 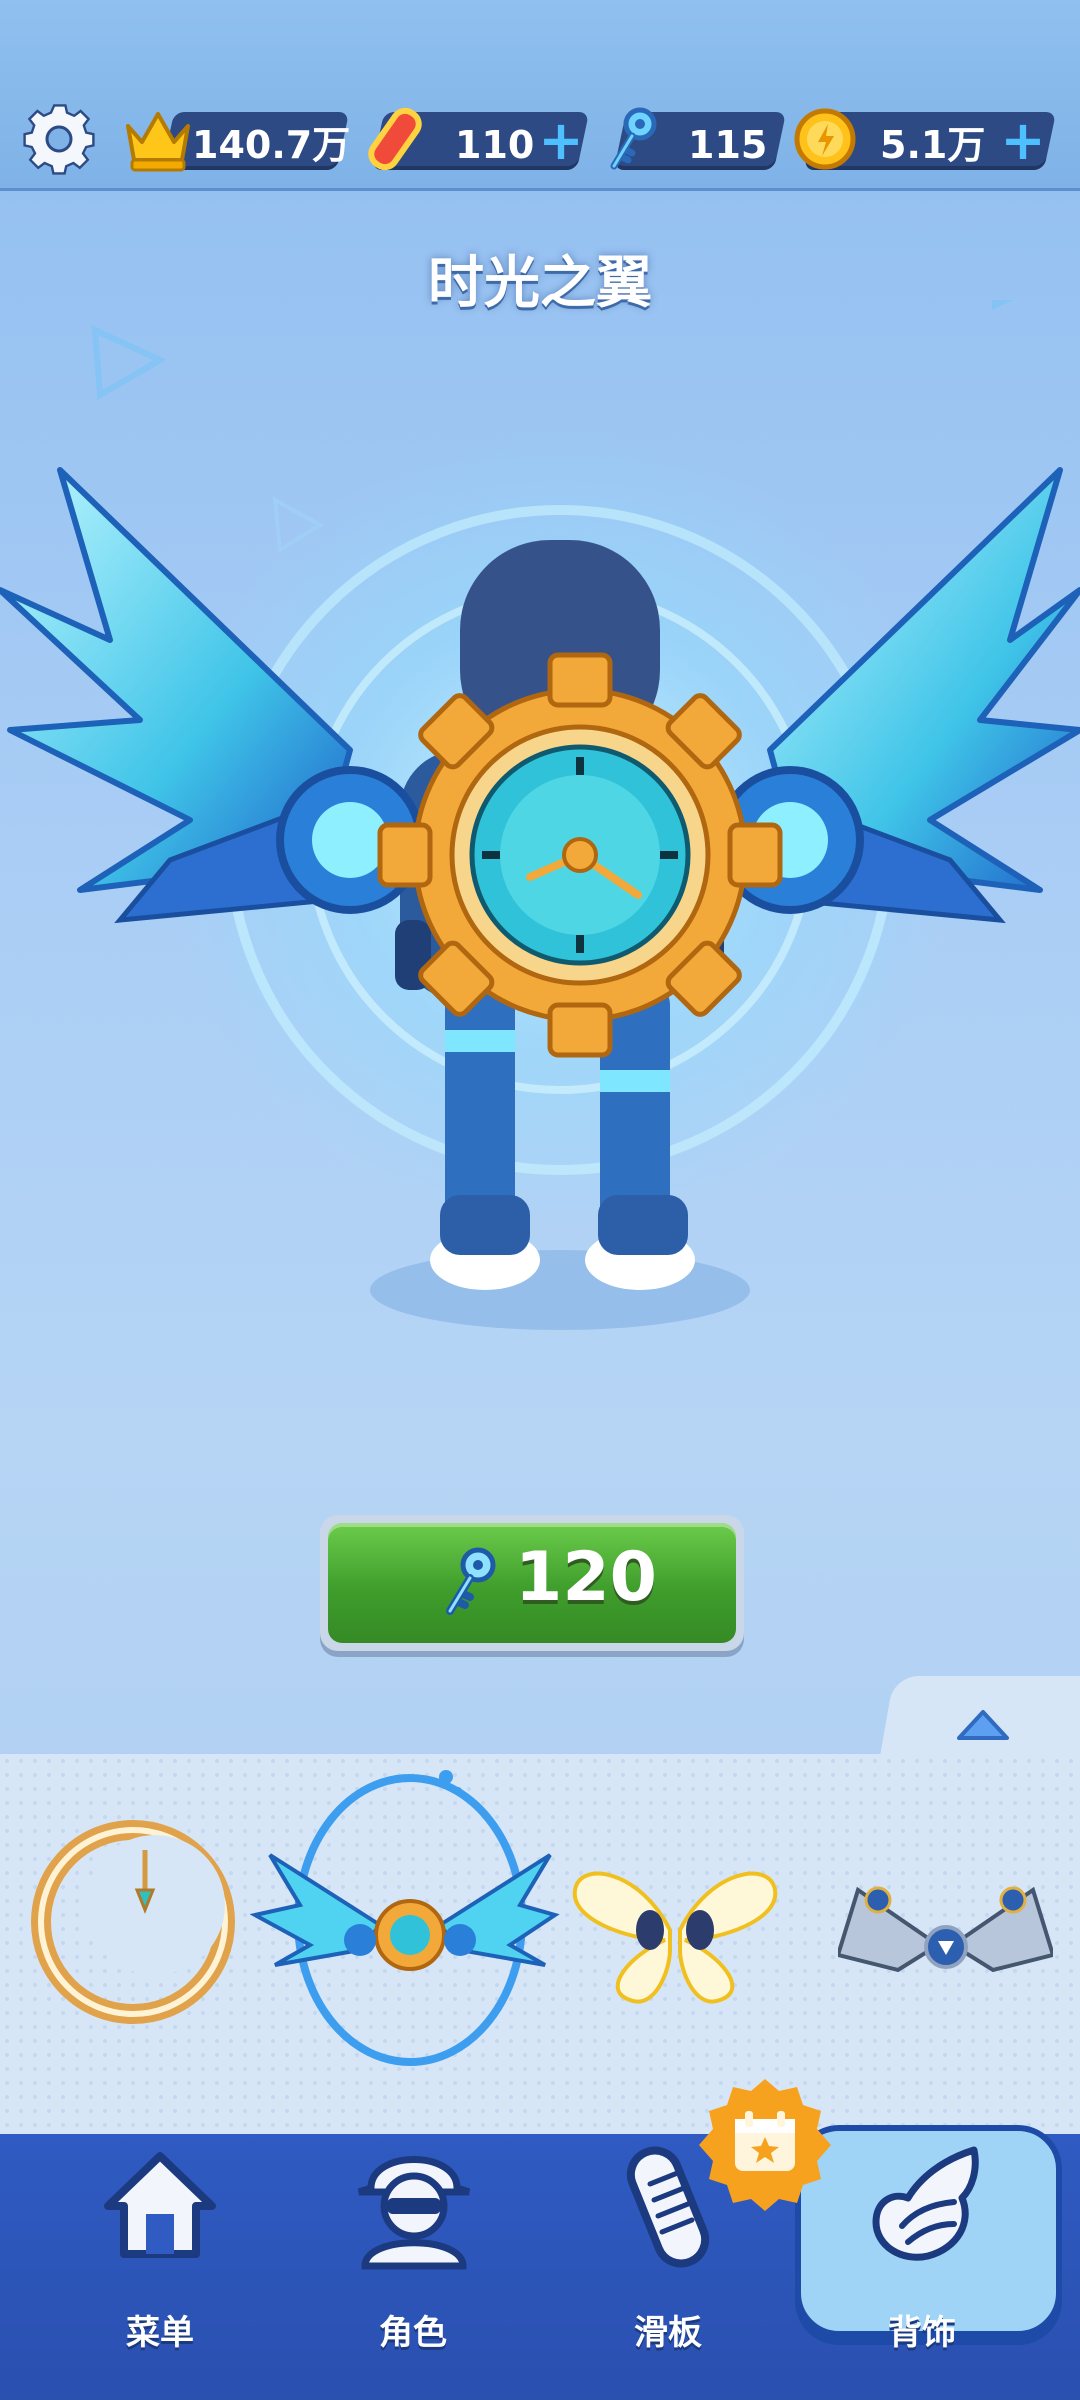 I want to click on board-ticket-icon, so click(x=395, y=139).